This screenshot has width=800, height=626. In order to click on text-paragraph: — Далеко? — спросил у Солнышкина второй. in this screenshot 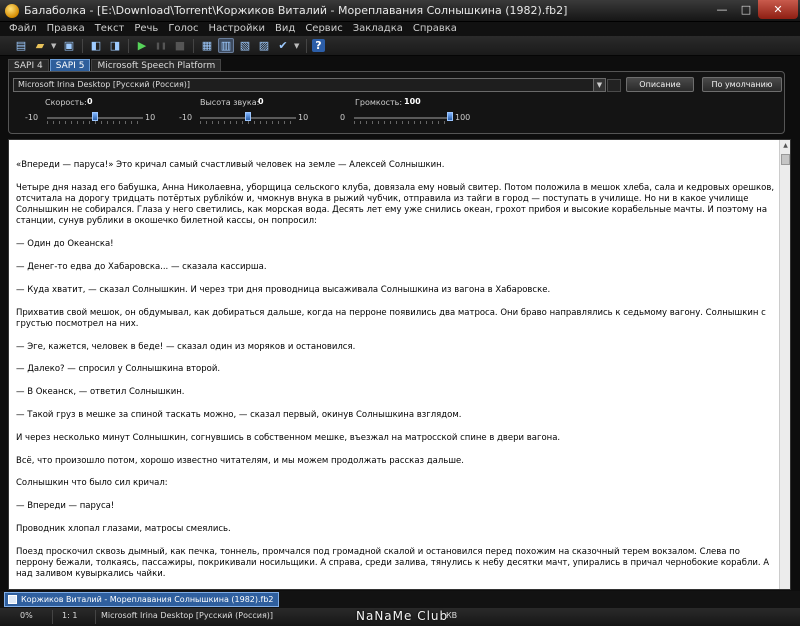, I will do `click(118, 369)`.